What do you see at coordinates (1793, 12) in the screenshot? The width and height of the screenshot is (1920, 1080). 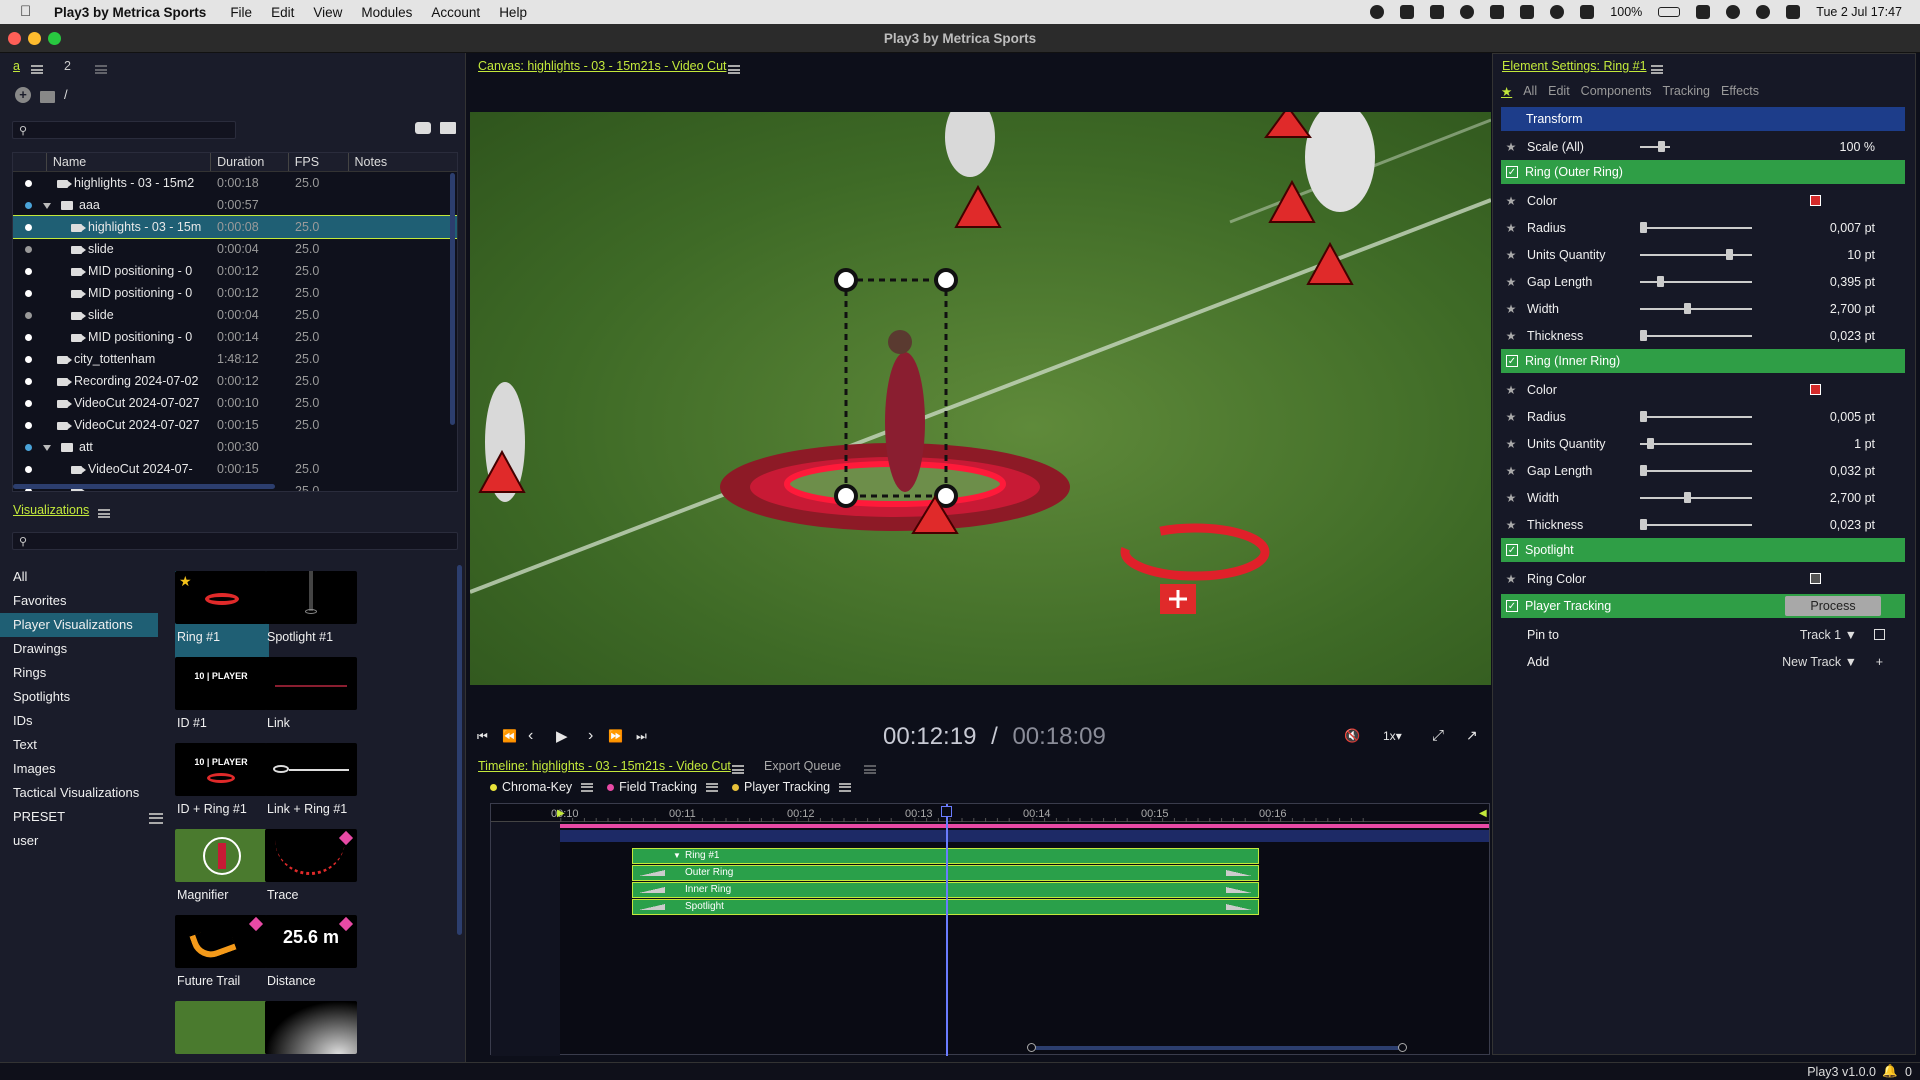 I see `control-center-icon` at bounding box center [1793, 12].